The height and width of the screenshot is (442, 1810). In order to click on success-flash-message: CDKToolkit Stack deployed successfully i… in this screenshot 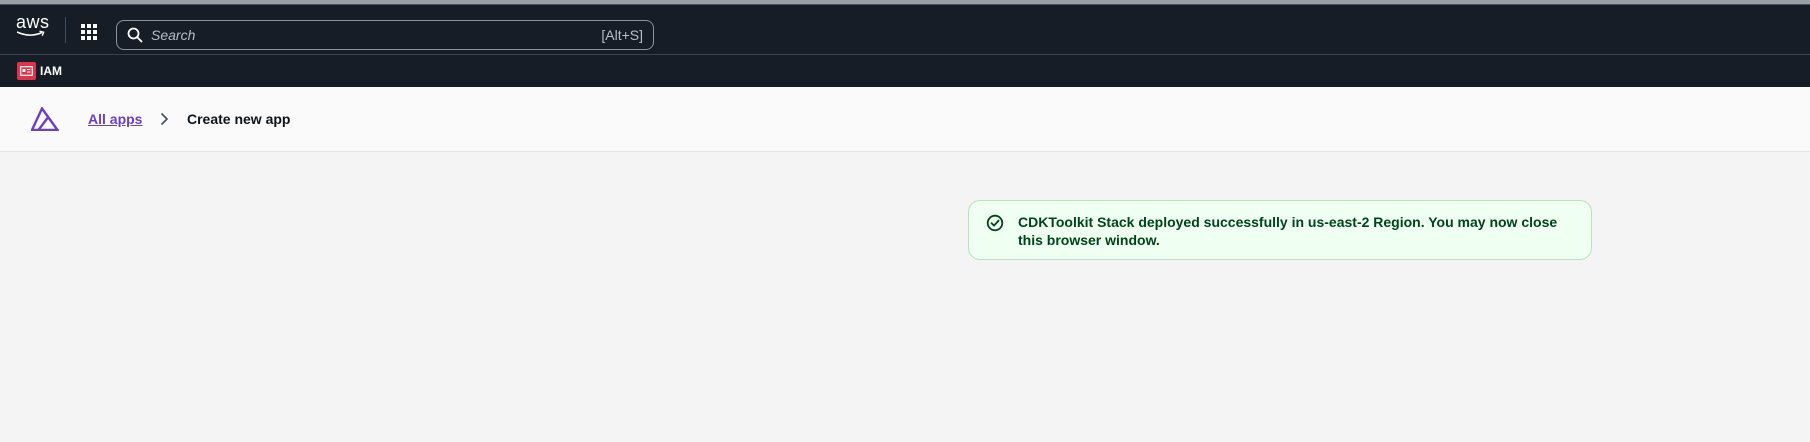, I will do `click(1280, 230)`.